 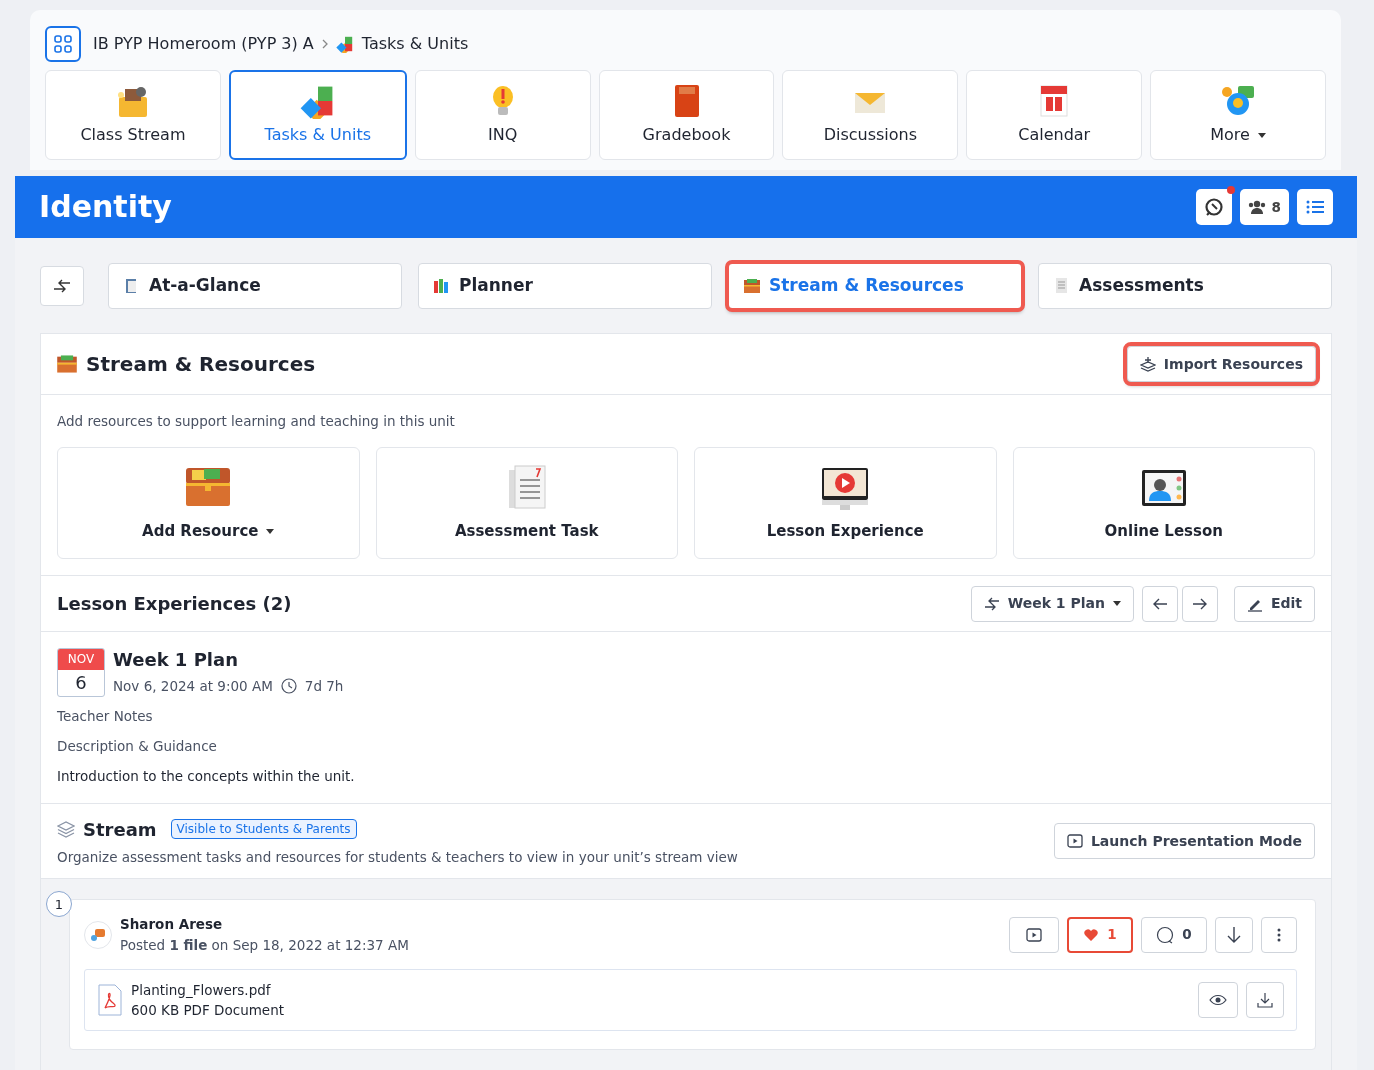 I want to click on previous-button, so click(x=1159, y=603).